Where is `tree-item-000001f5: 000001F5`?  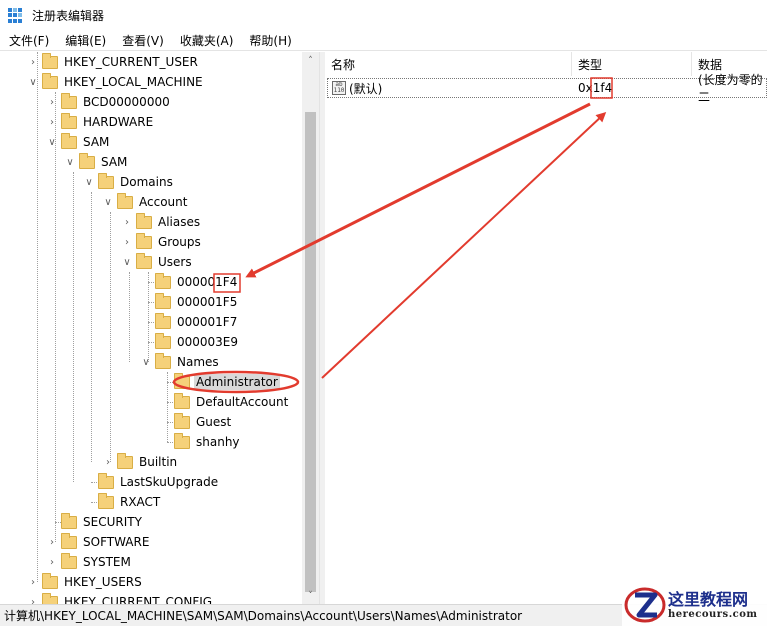 tree-item-000001f5: 000001F5 is located at coordinates (189, 302).